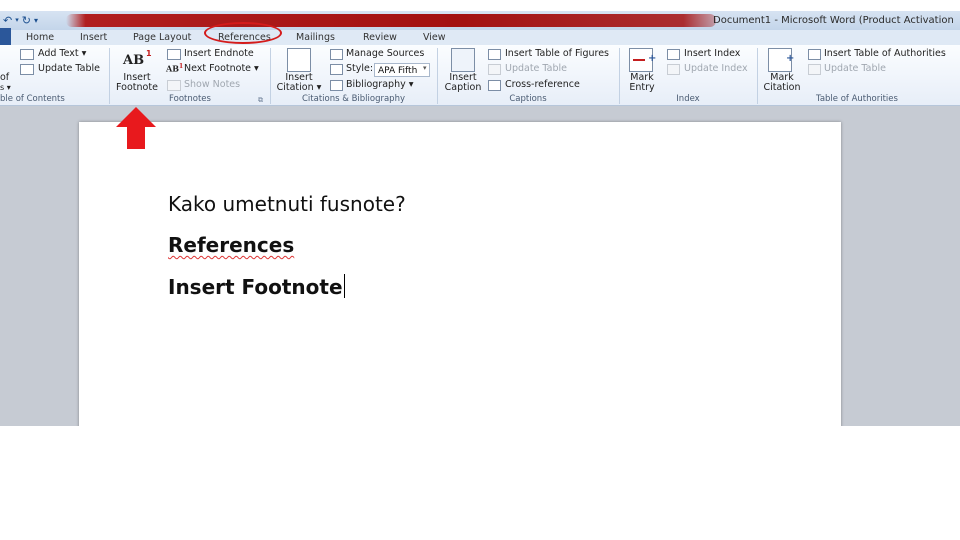  Describe the element at coordinates (425, 68) in the screenshot. I see `style-dropdown-icon: ▾` at that location.